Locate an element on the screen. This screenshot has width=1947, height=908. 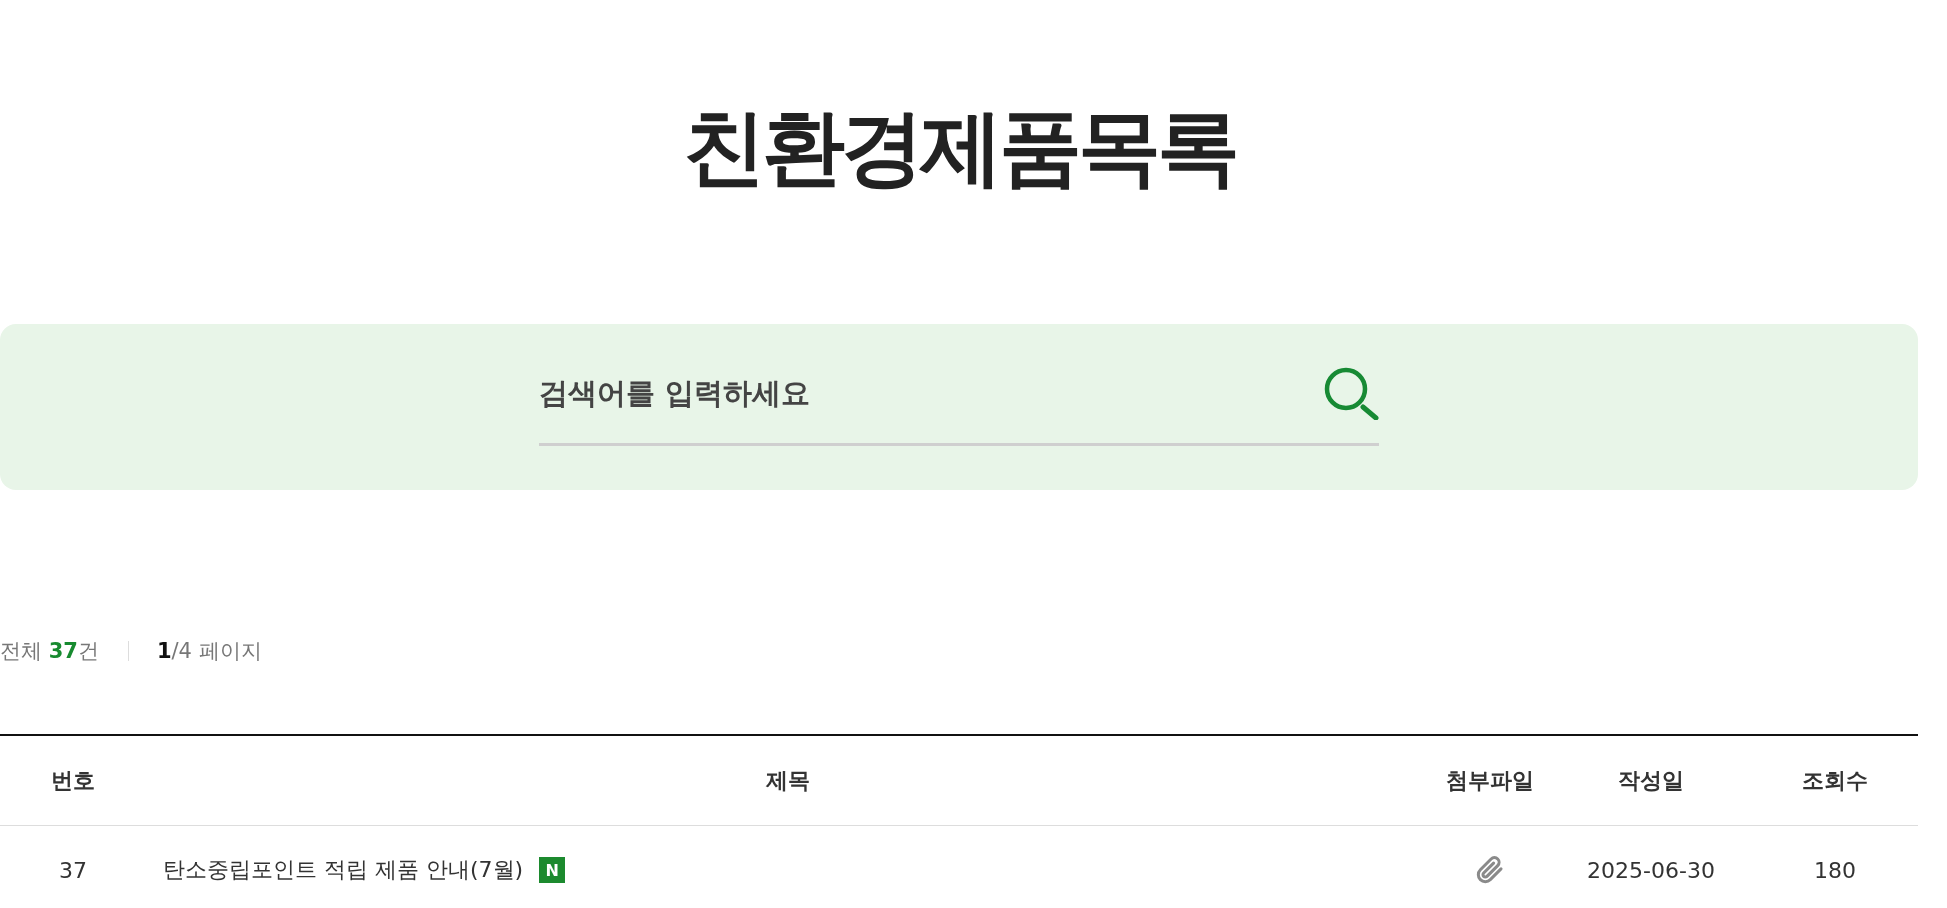
column-header: 조회수 is located at coordinates (1835, 780).